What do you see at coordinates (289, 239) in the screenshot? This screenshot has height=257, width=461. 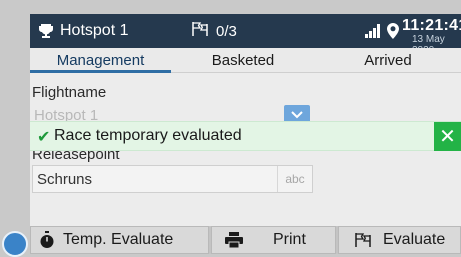 I see `print-label: Print` at bounding box center [289, 239].